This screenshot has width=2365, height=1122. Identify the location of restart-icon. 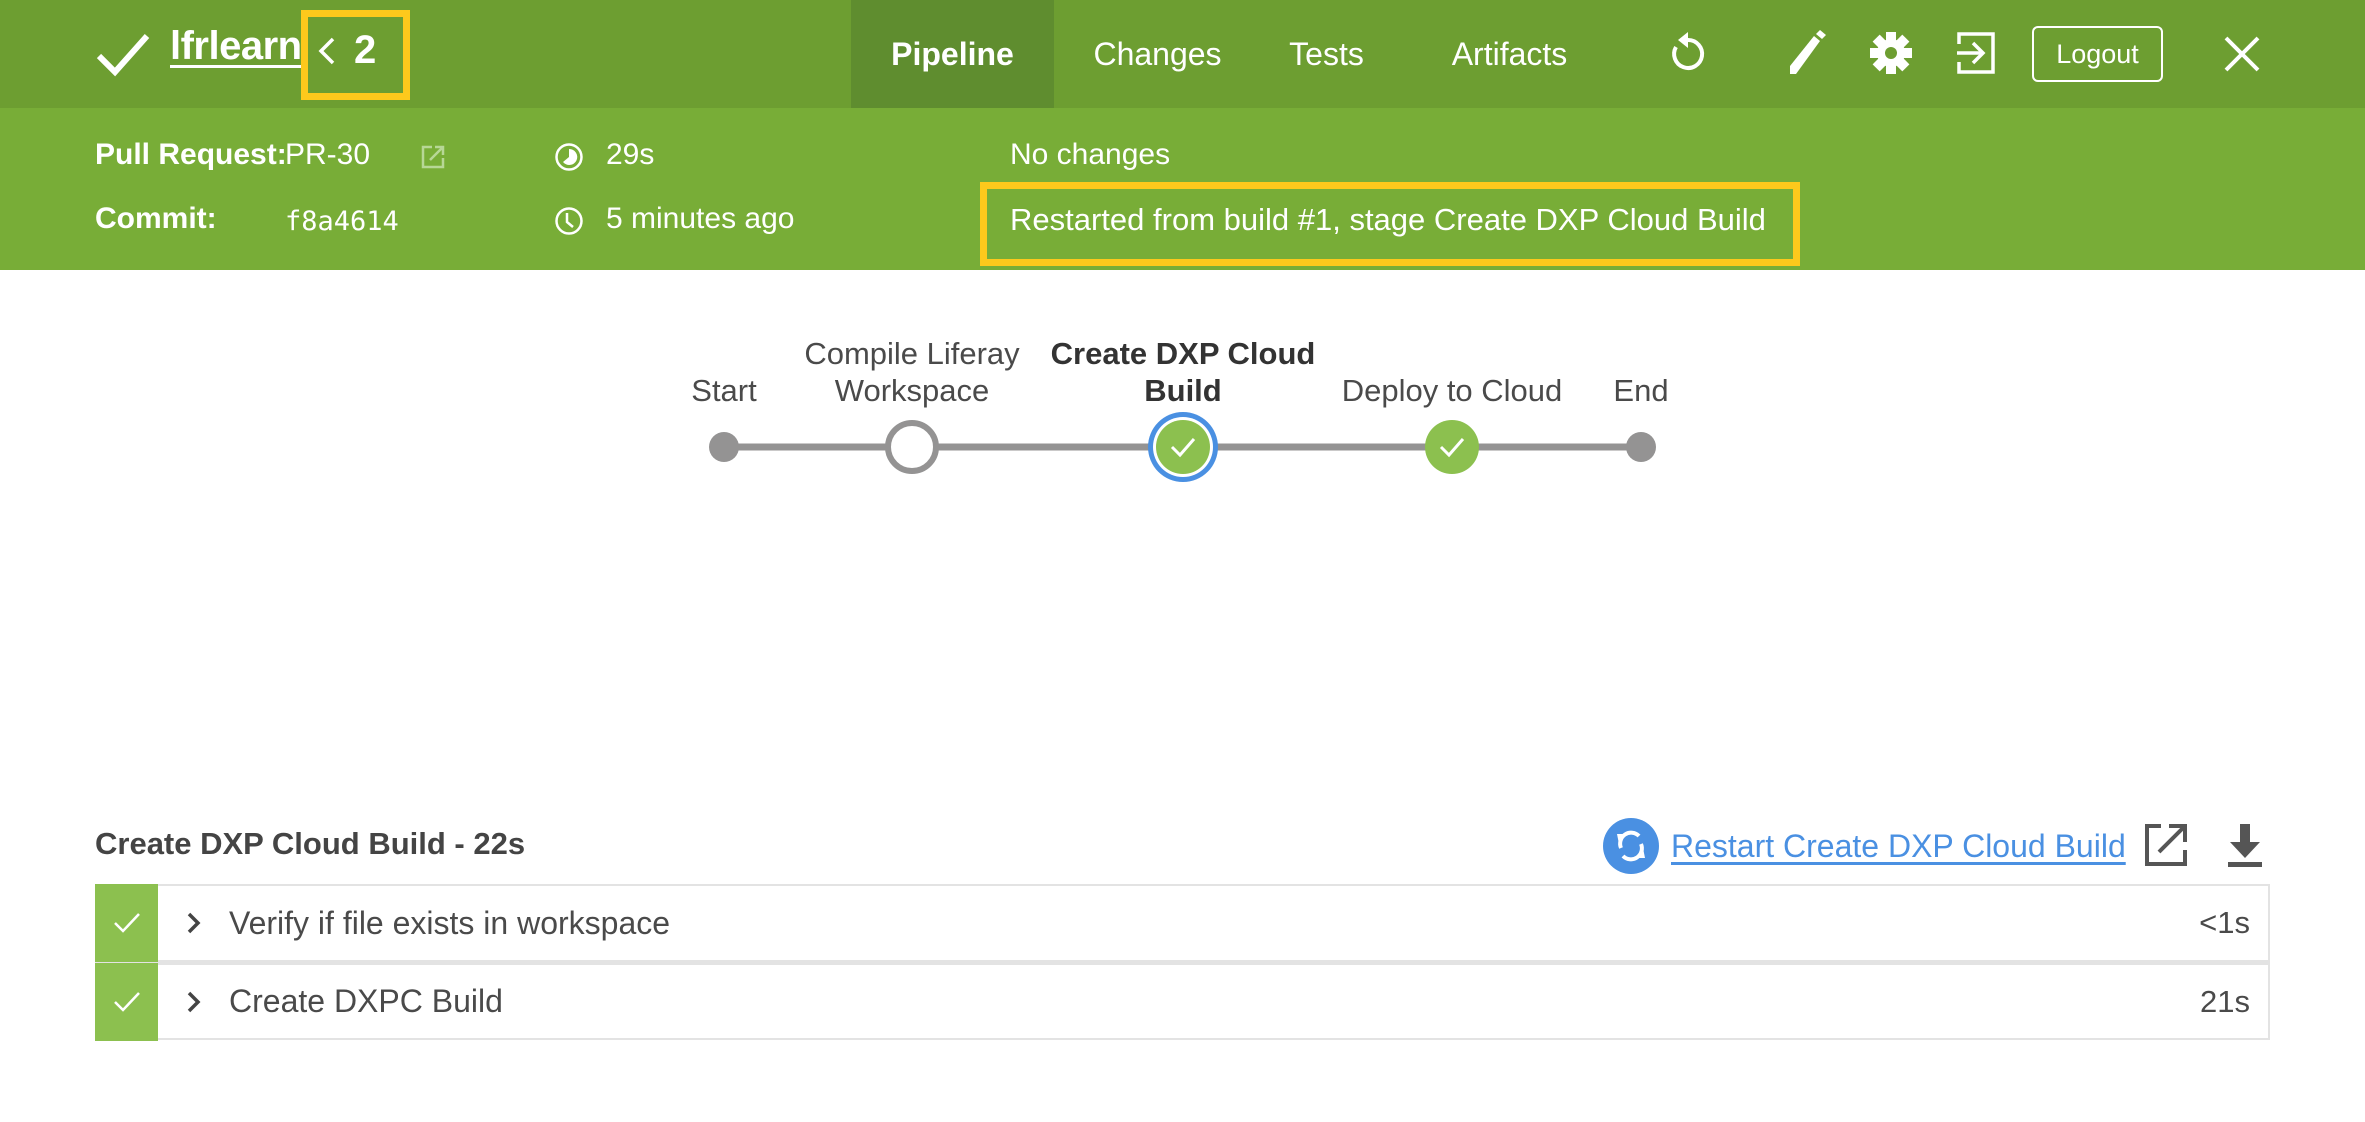
(1631, 846).